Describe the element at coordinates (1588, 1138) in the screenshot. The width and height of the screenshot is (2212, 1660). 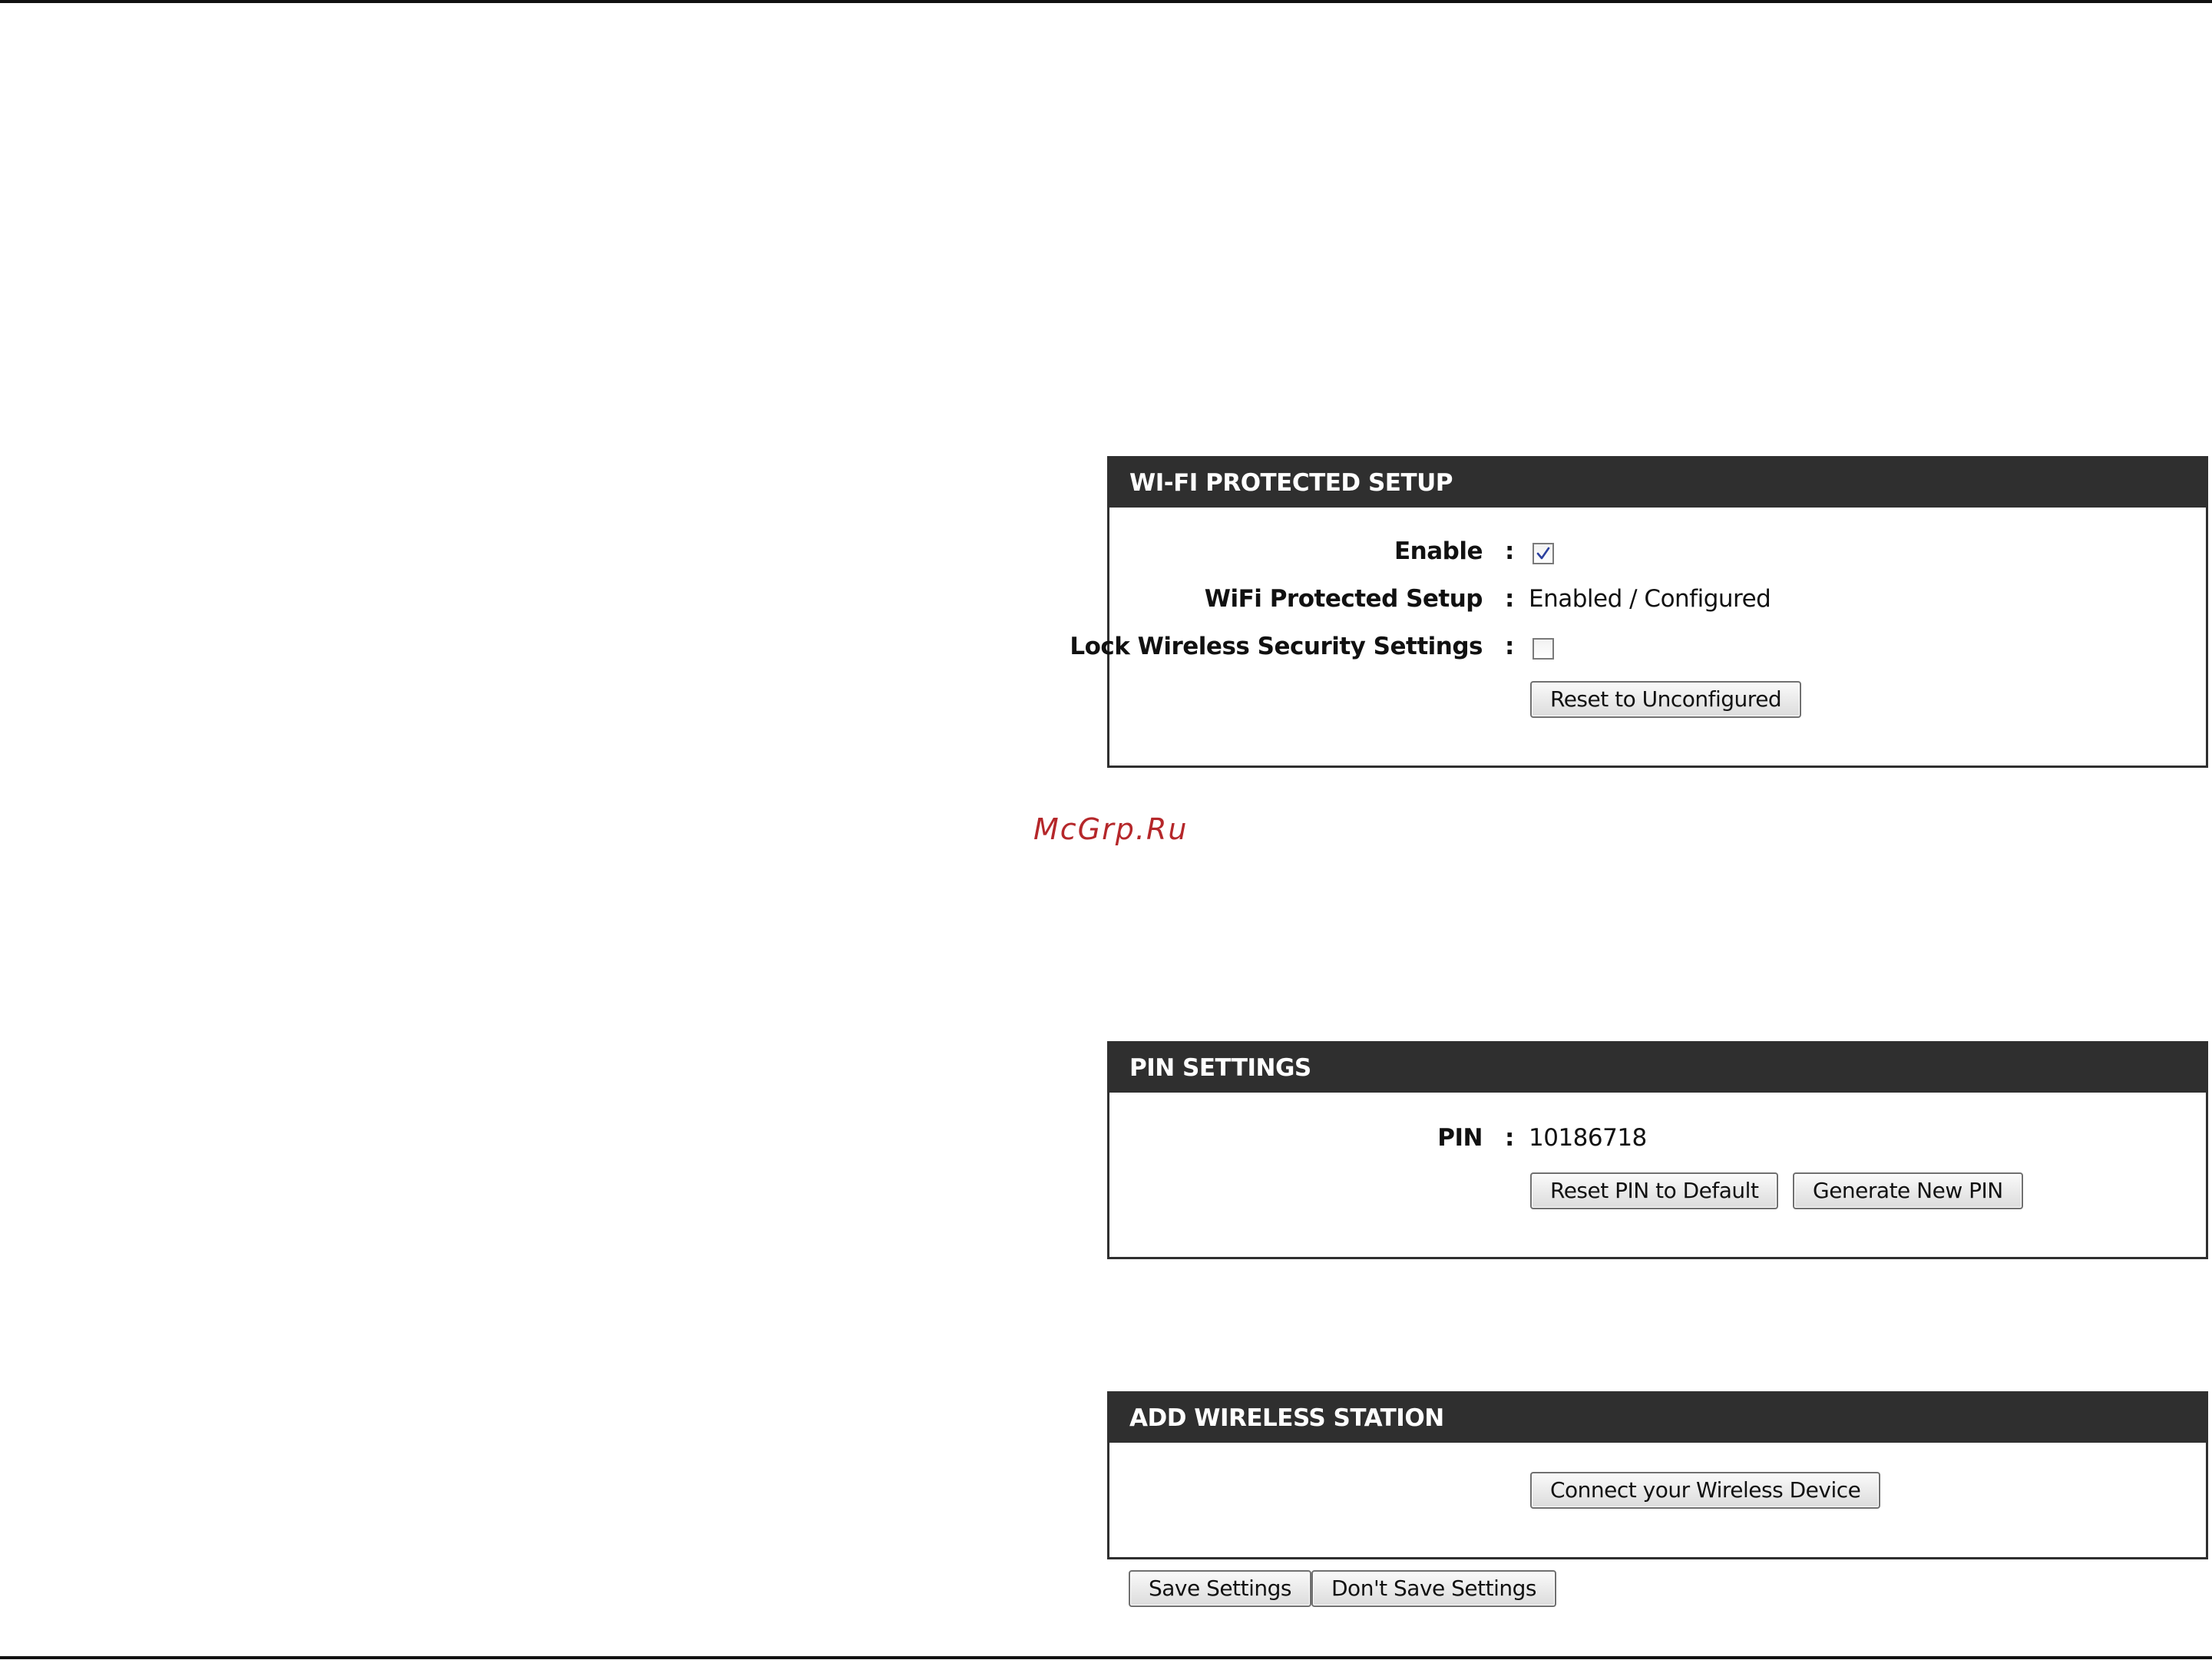
I see `pin-value: 10186718` at that location.